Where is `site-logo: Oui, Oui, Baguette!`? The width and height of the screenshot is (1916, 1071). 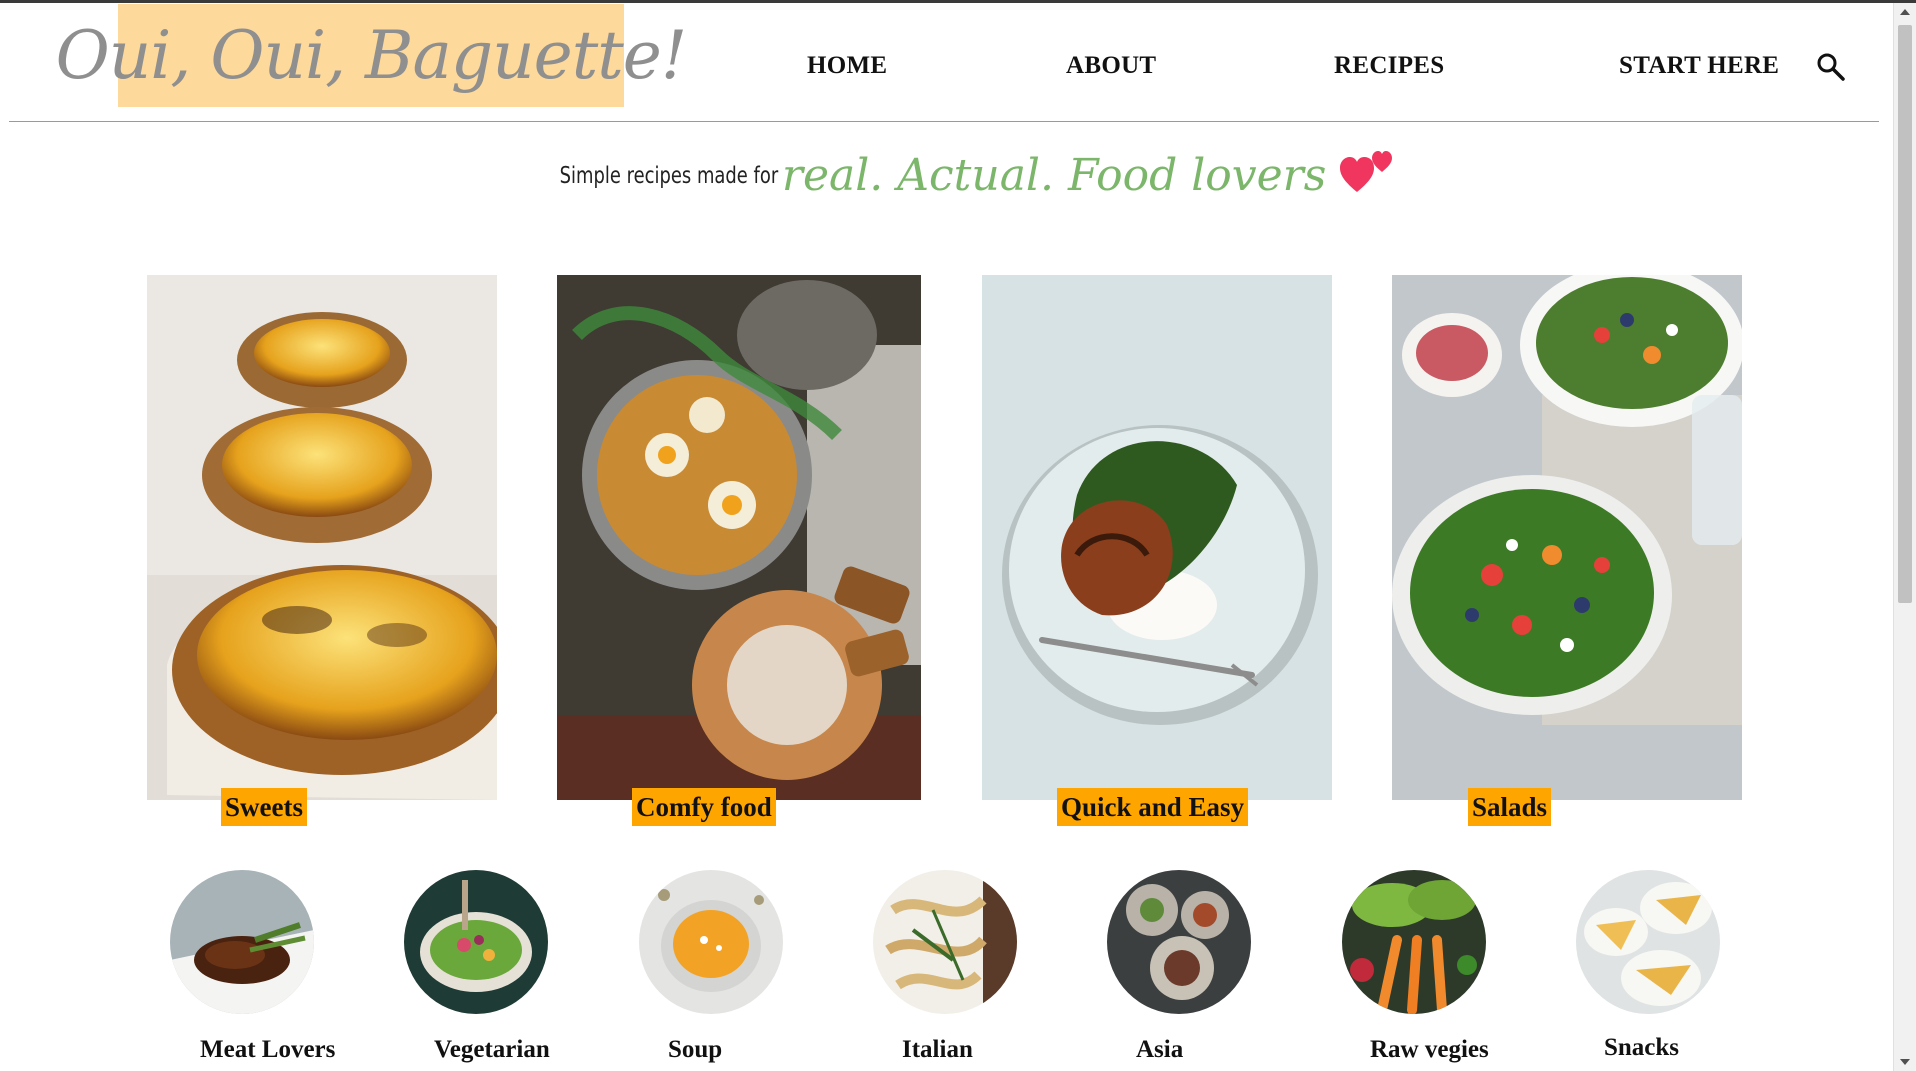
site-logo: Oui, Oui, Baguette! is located at coordinates (371, 55).